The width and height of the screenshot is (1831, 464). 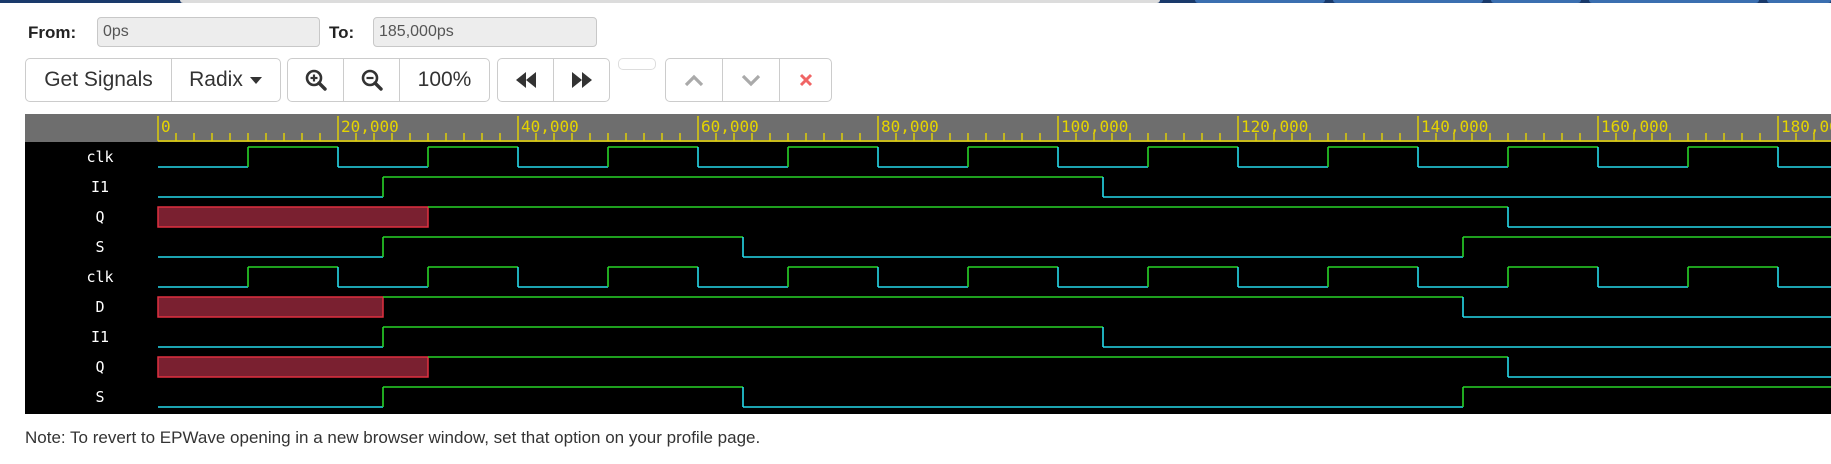 I want to click on tick-label: 180,000, so click(x=1806, y=126).